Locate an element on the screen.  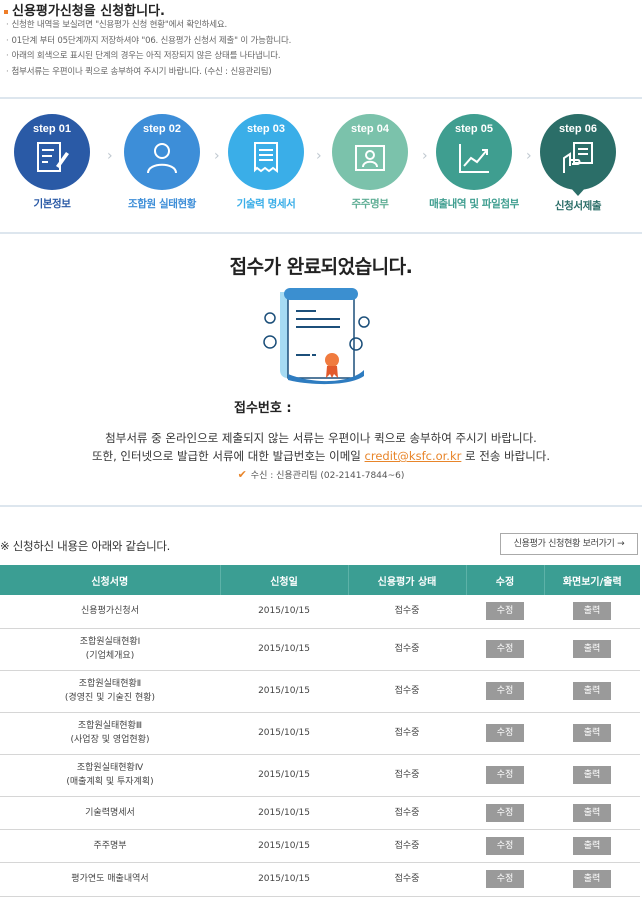
email-link: credit@ksfc.or.kr is located at coordinates (413, 456).